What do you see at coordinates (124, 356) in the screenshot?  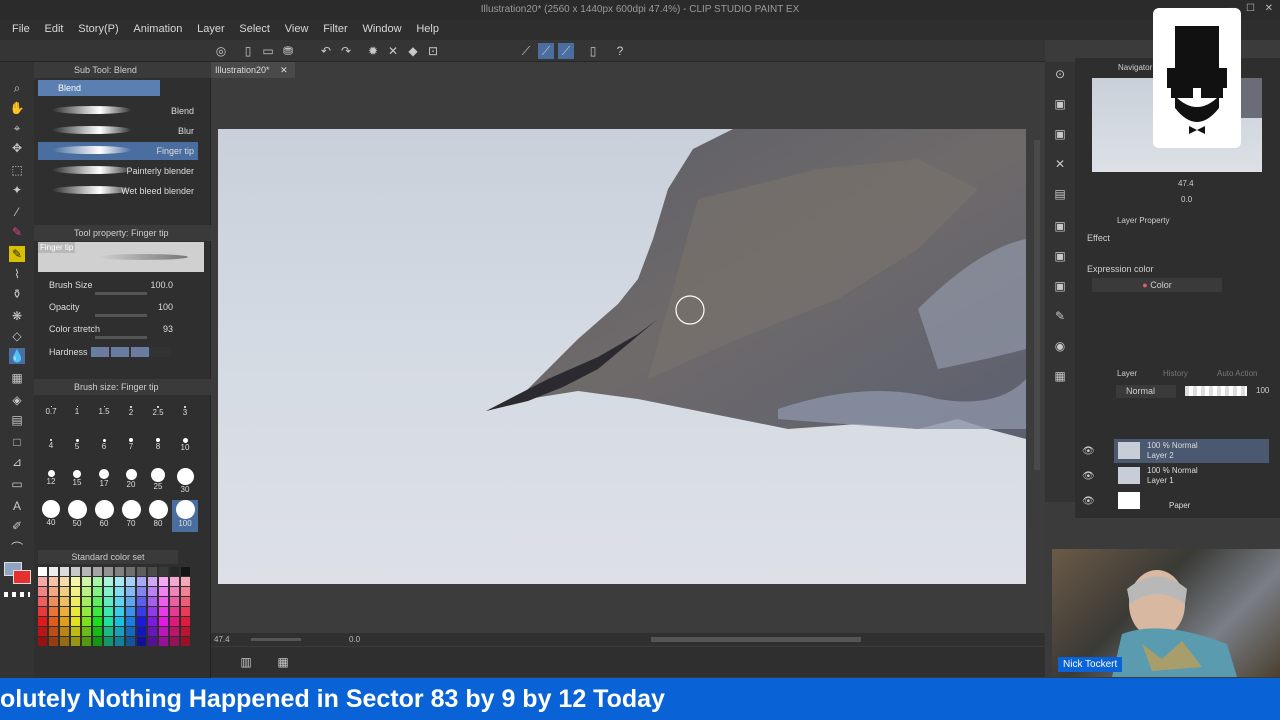 I see `hardness-row: Hardness` at bounding box center [124, 356].